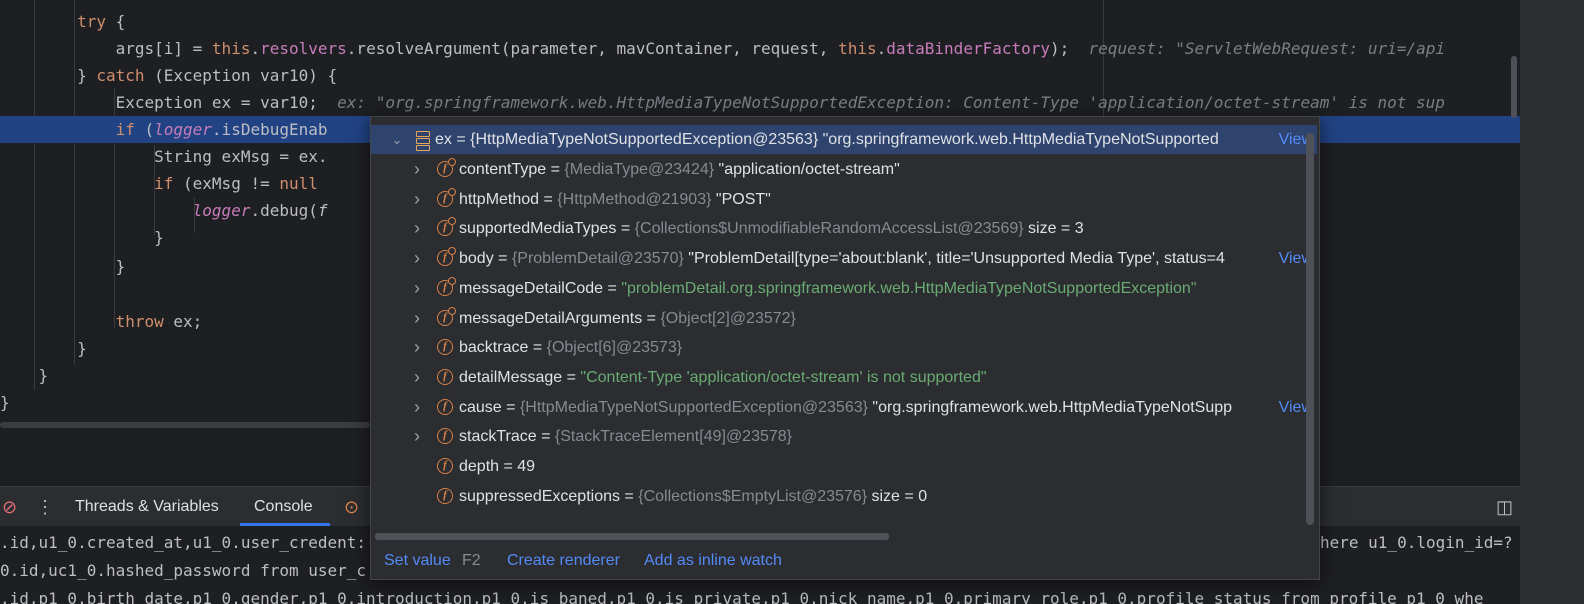 This screenshot has width=1584, height=604. Describe the element at coordinates (476, 259) in the screenshot. I see `variable-name: body` at that location.